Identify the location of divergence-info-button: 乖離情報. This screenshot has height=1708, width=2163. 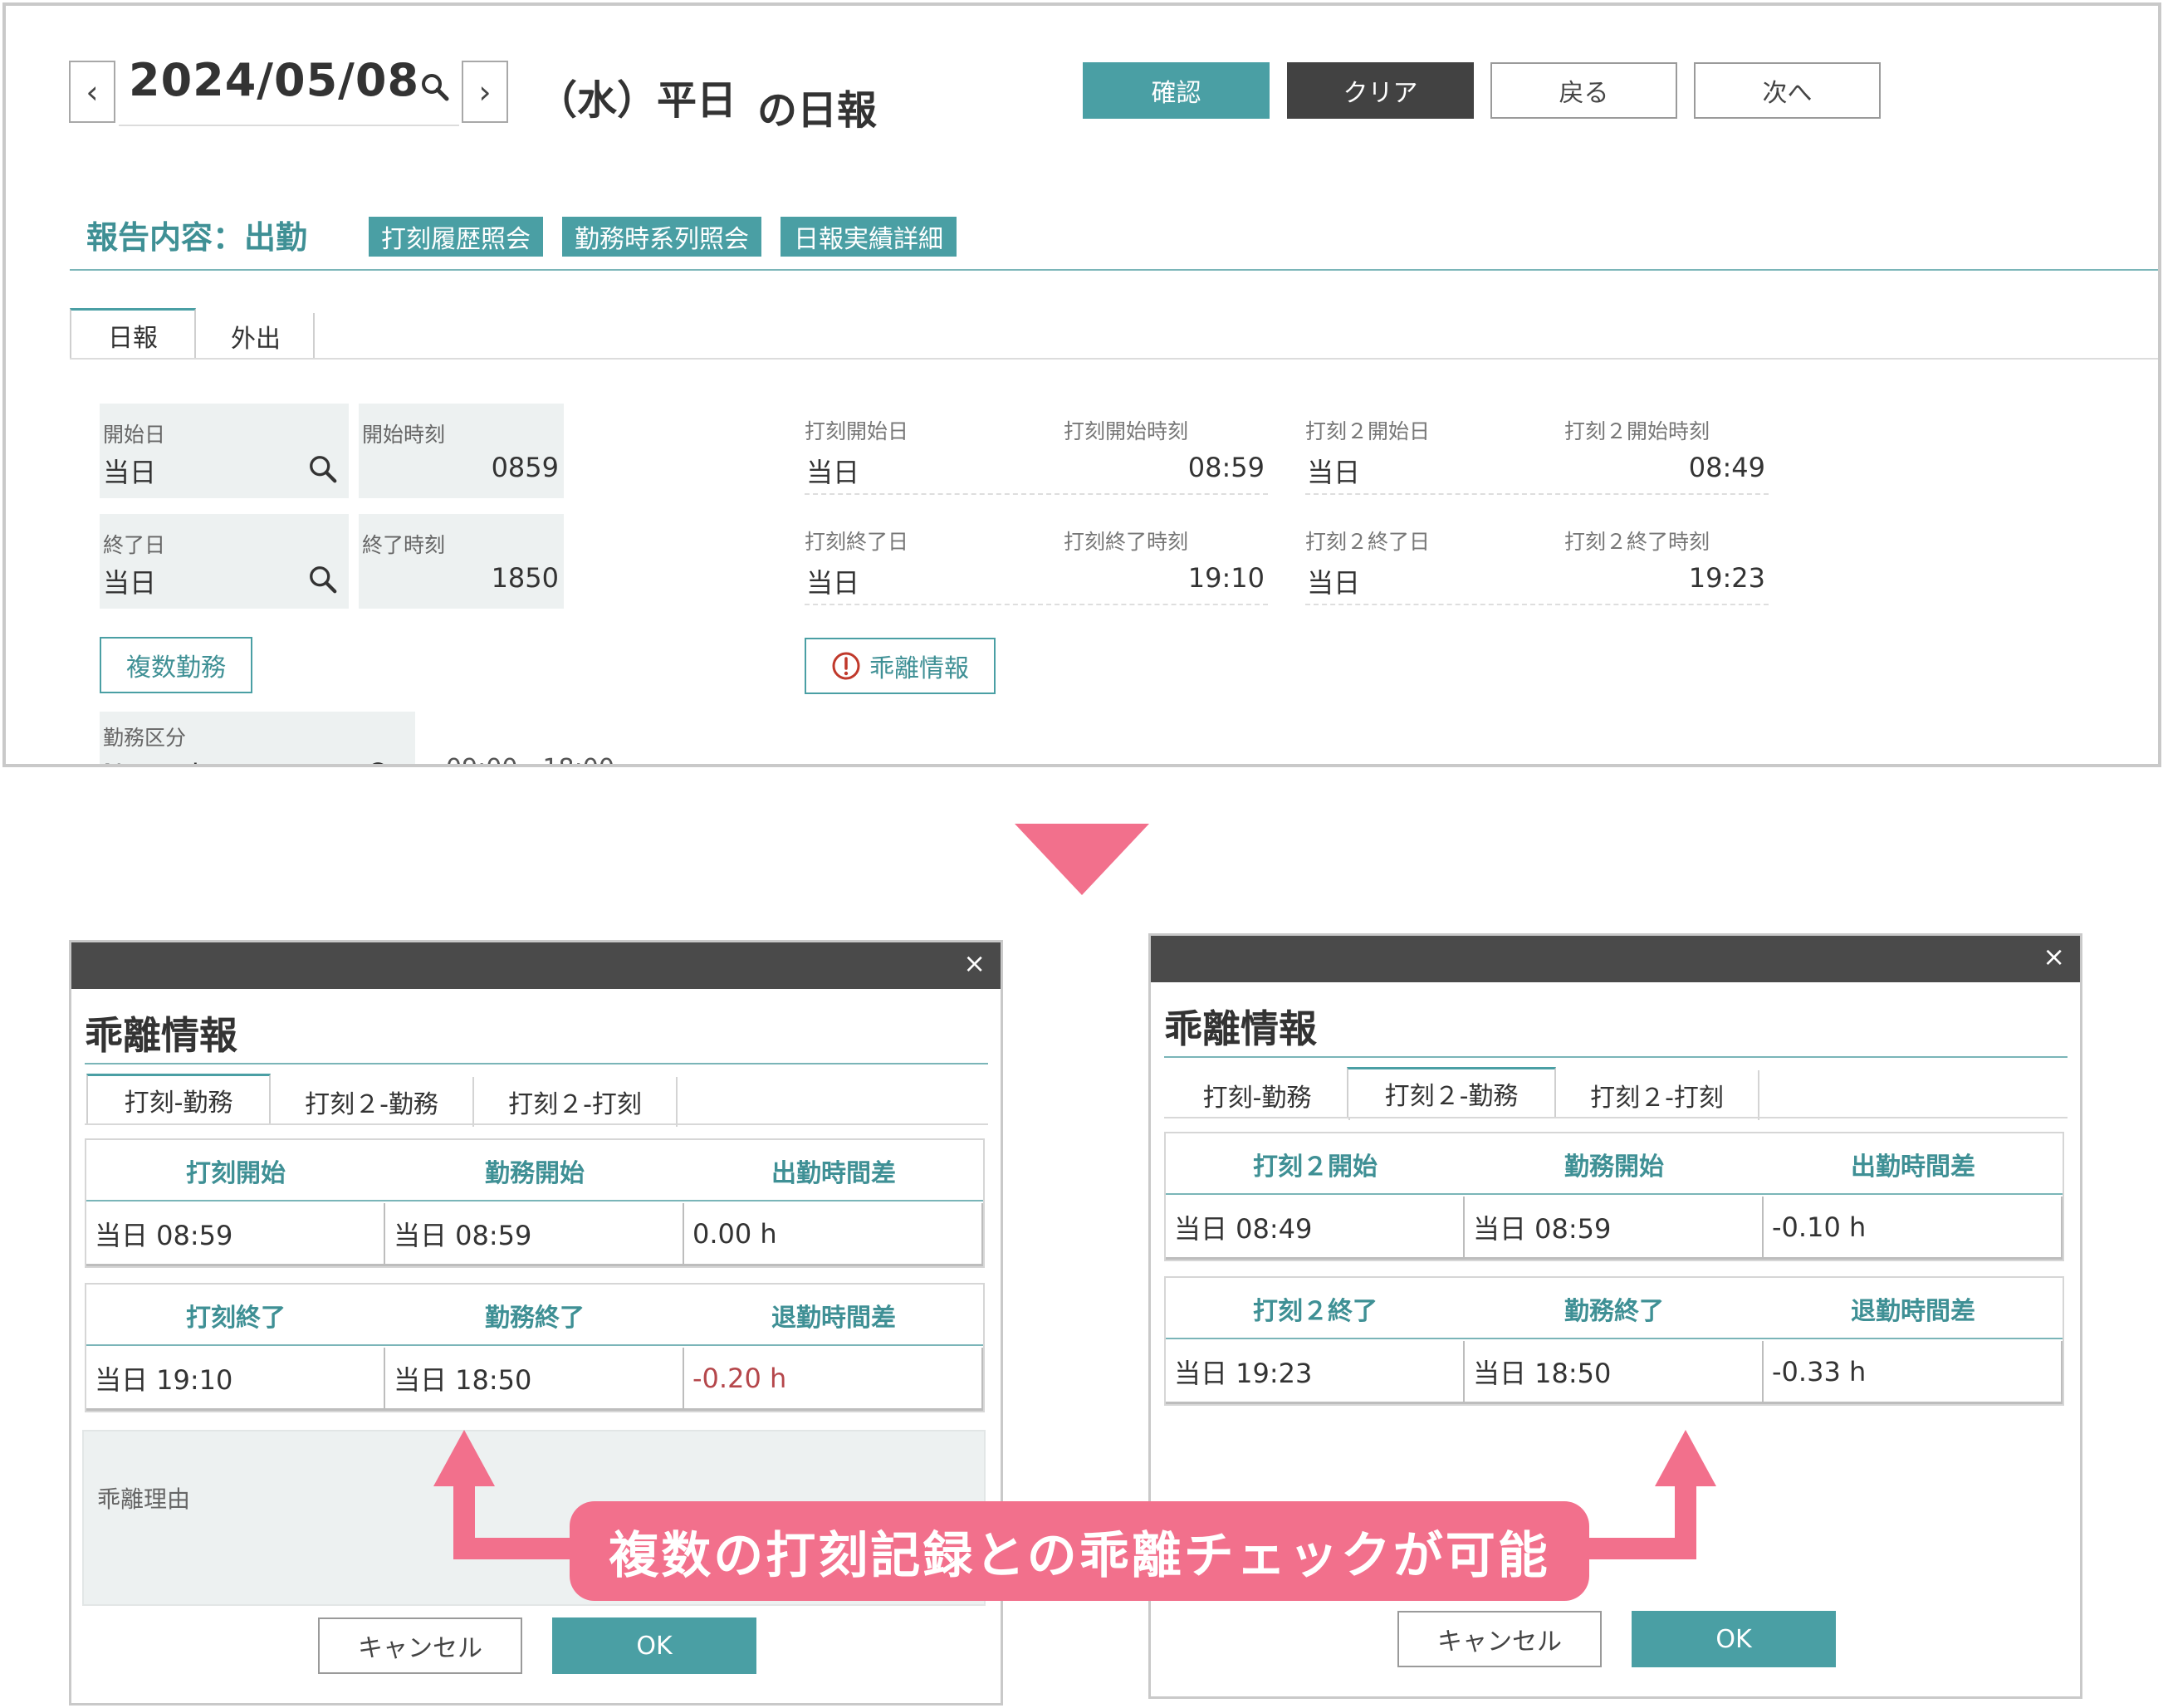
(901, 666).